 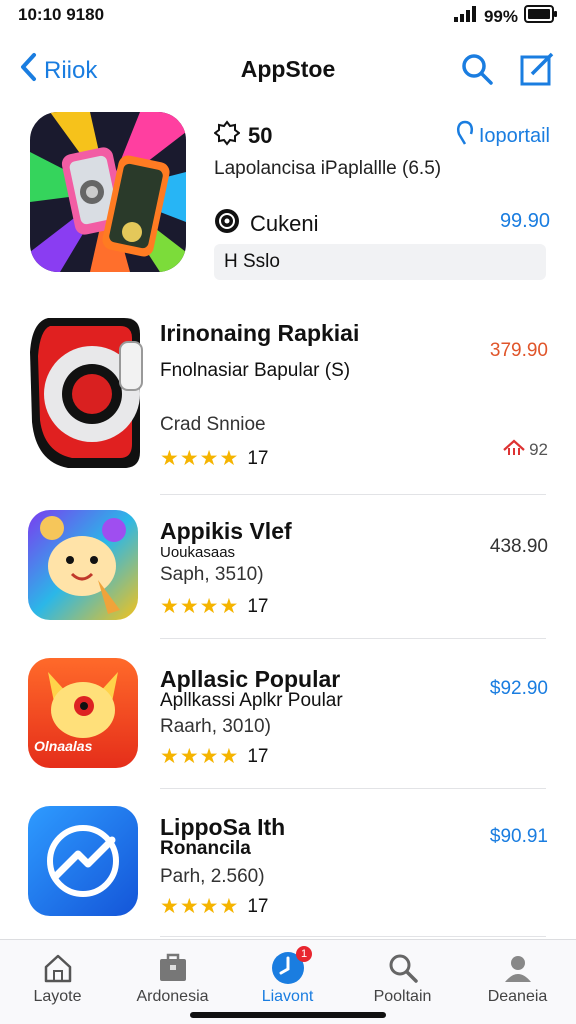 What do you see at coordinates (465, 136) in the screenshot?
I see `link-icon` at bounding box center [465, 136].